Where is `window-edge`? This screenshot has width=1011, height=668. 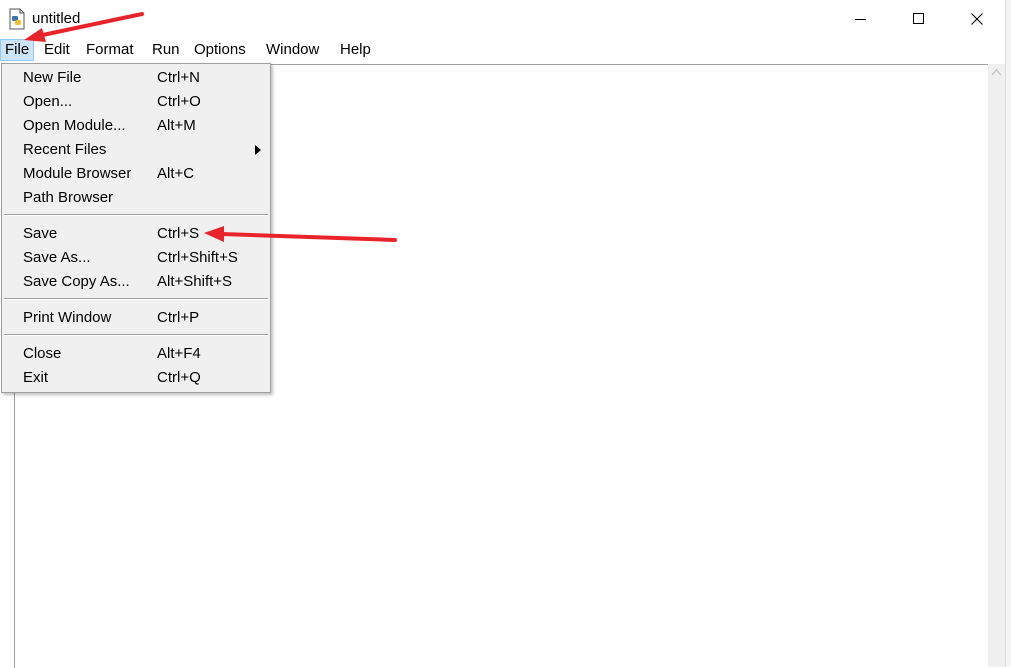
window-edge is located at coordinates (1008, 333).